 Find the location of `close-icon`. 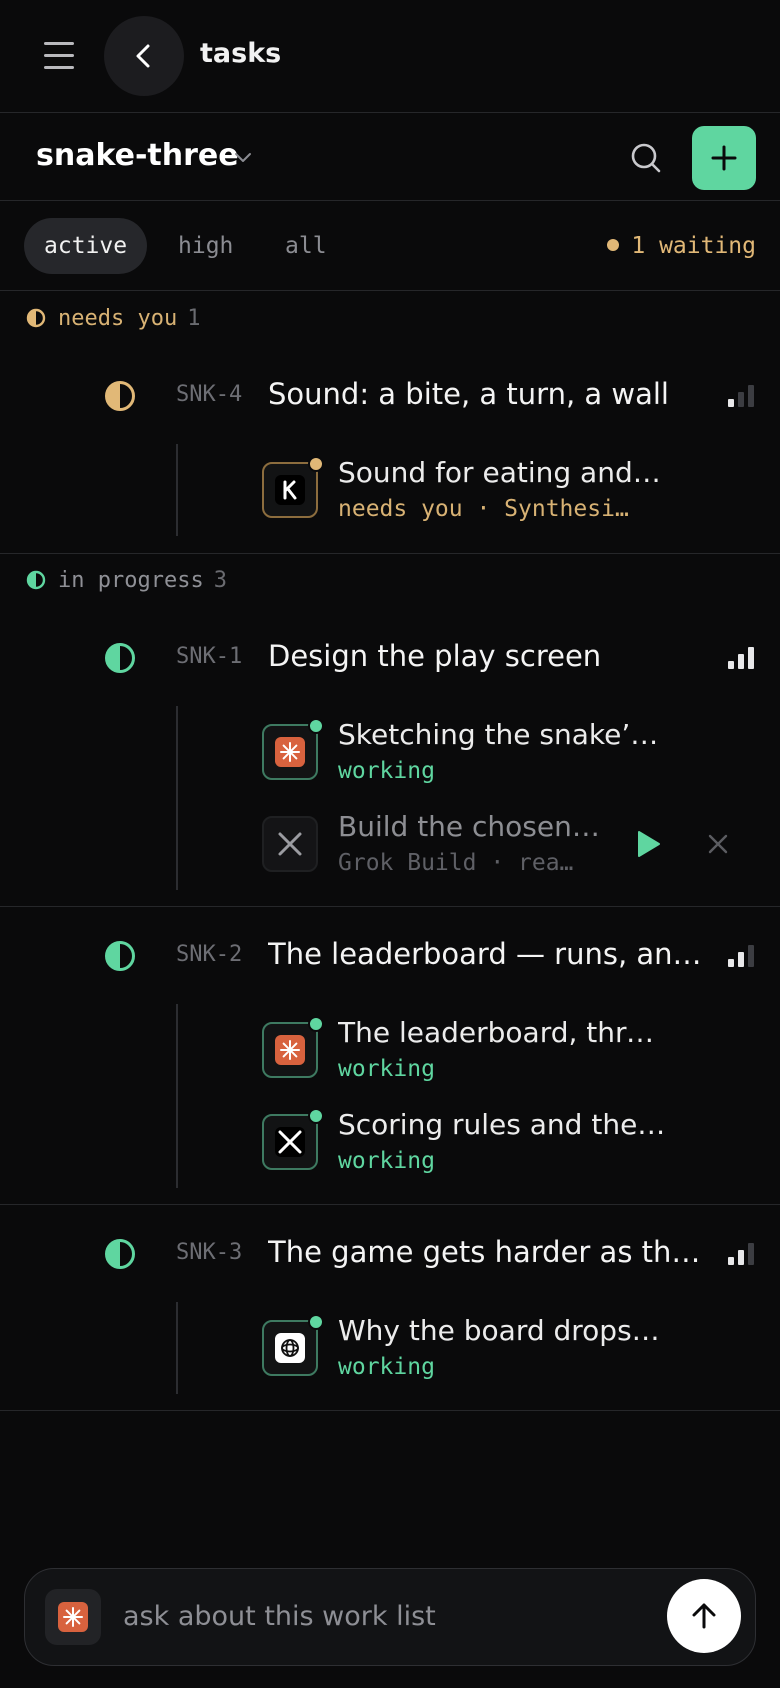

close-icon is located at coordinates (718, 844).